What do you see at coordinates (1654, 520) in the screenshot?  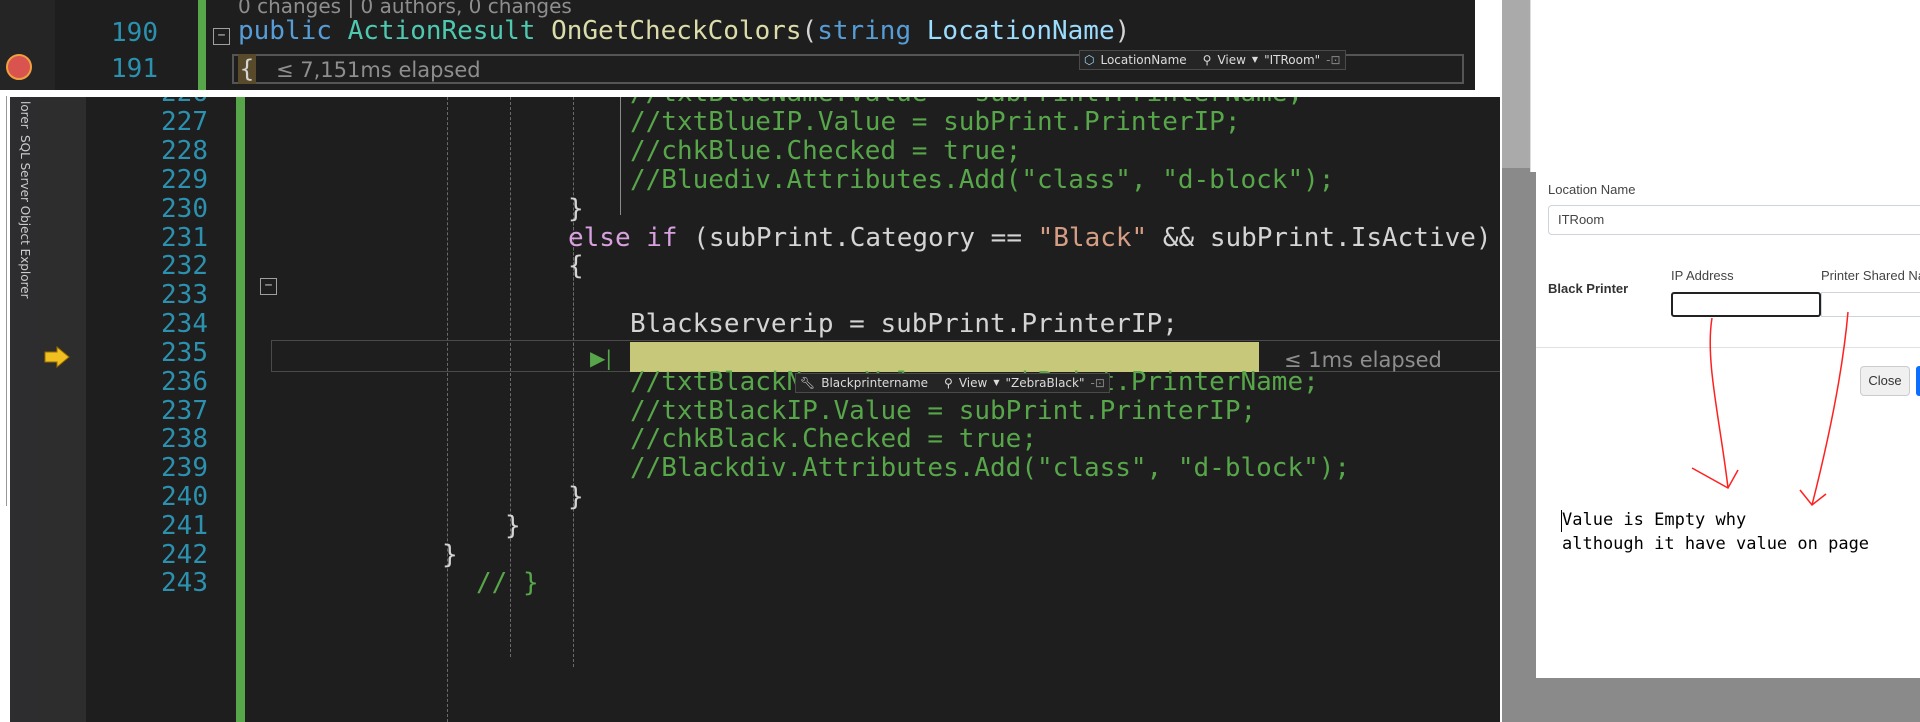 I see `annotation-line-1: Value is Empty why` at bounding box center [1654, 520].